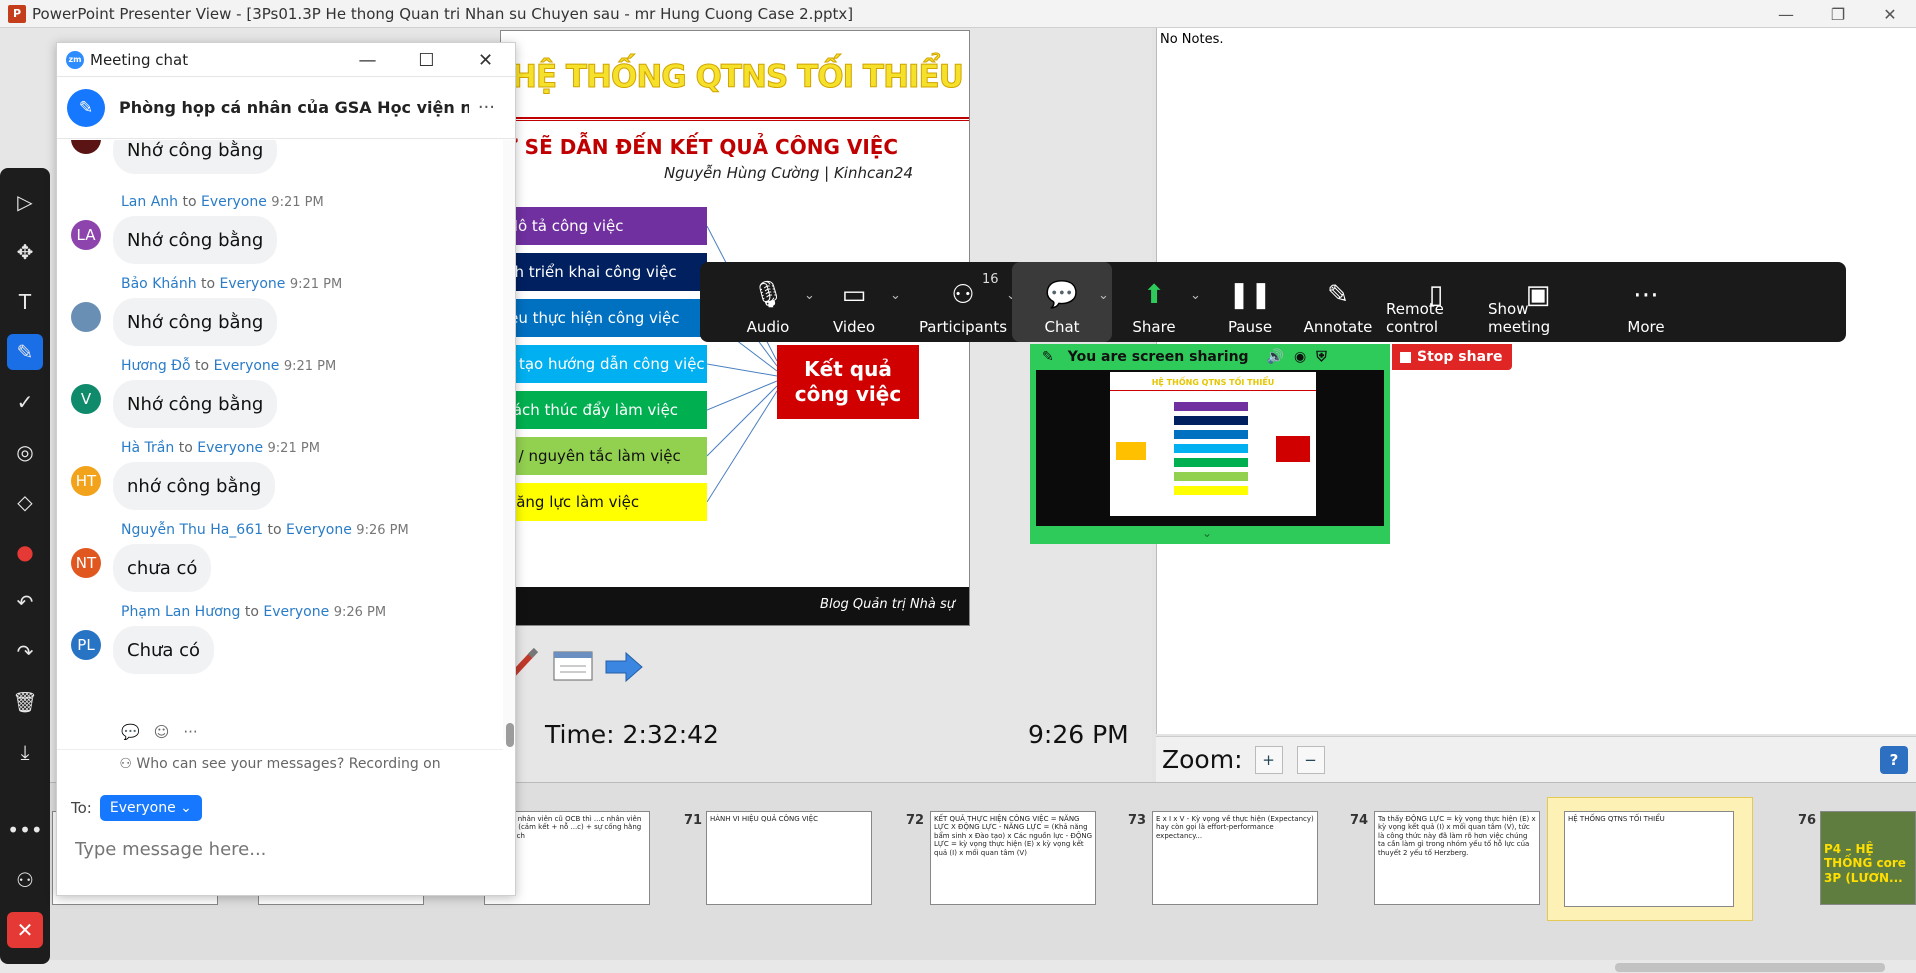  Describe the element at coordinates (86, 235) in the screenshot. I see `avatar: LA` at that location.